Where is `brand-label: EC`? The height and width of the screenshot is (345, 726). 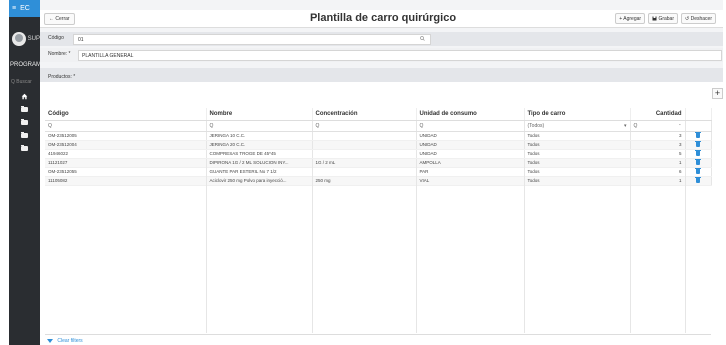
brand-label: EC is located at coordinates (25, 8).